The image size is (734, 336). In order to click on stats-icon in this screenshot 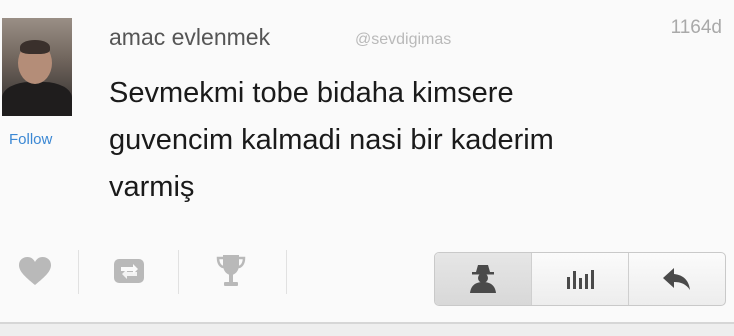, I will do `click(580, 279)`.